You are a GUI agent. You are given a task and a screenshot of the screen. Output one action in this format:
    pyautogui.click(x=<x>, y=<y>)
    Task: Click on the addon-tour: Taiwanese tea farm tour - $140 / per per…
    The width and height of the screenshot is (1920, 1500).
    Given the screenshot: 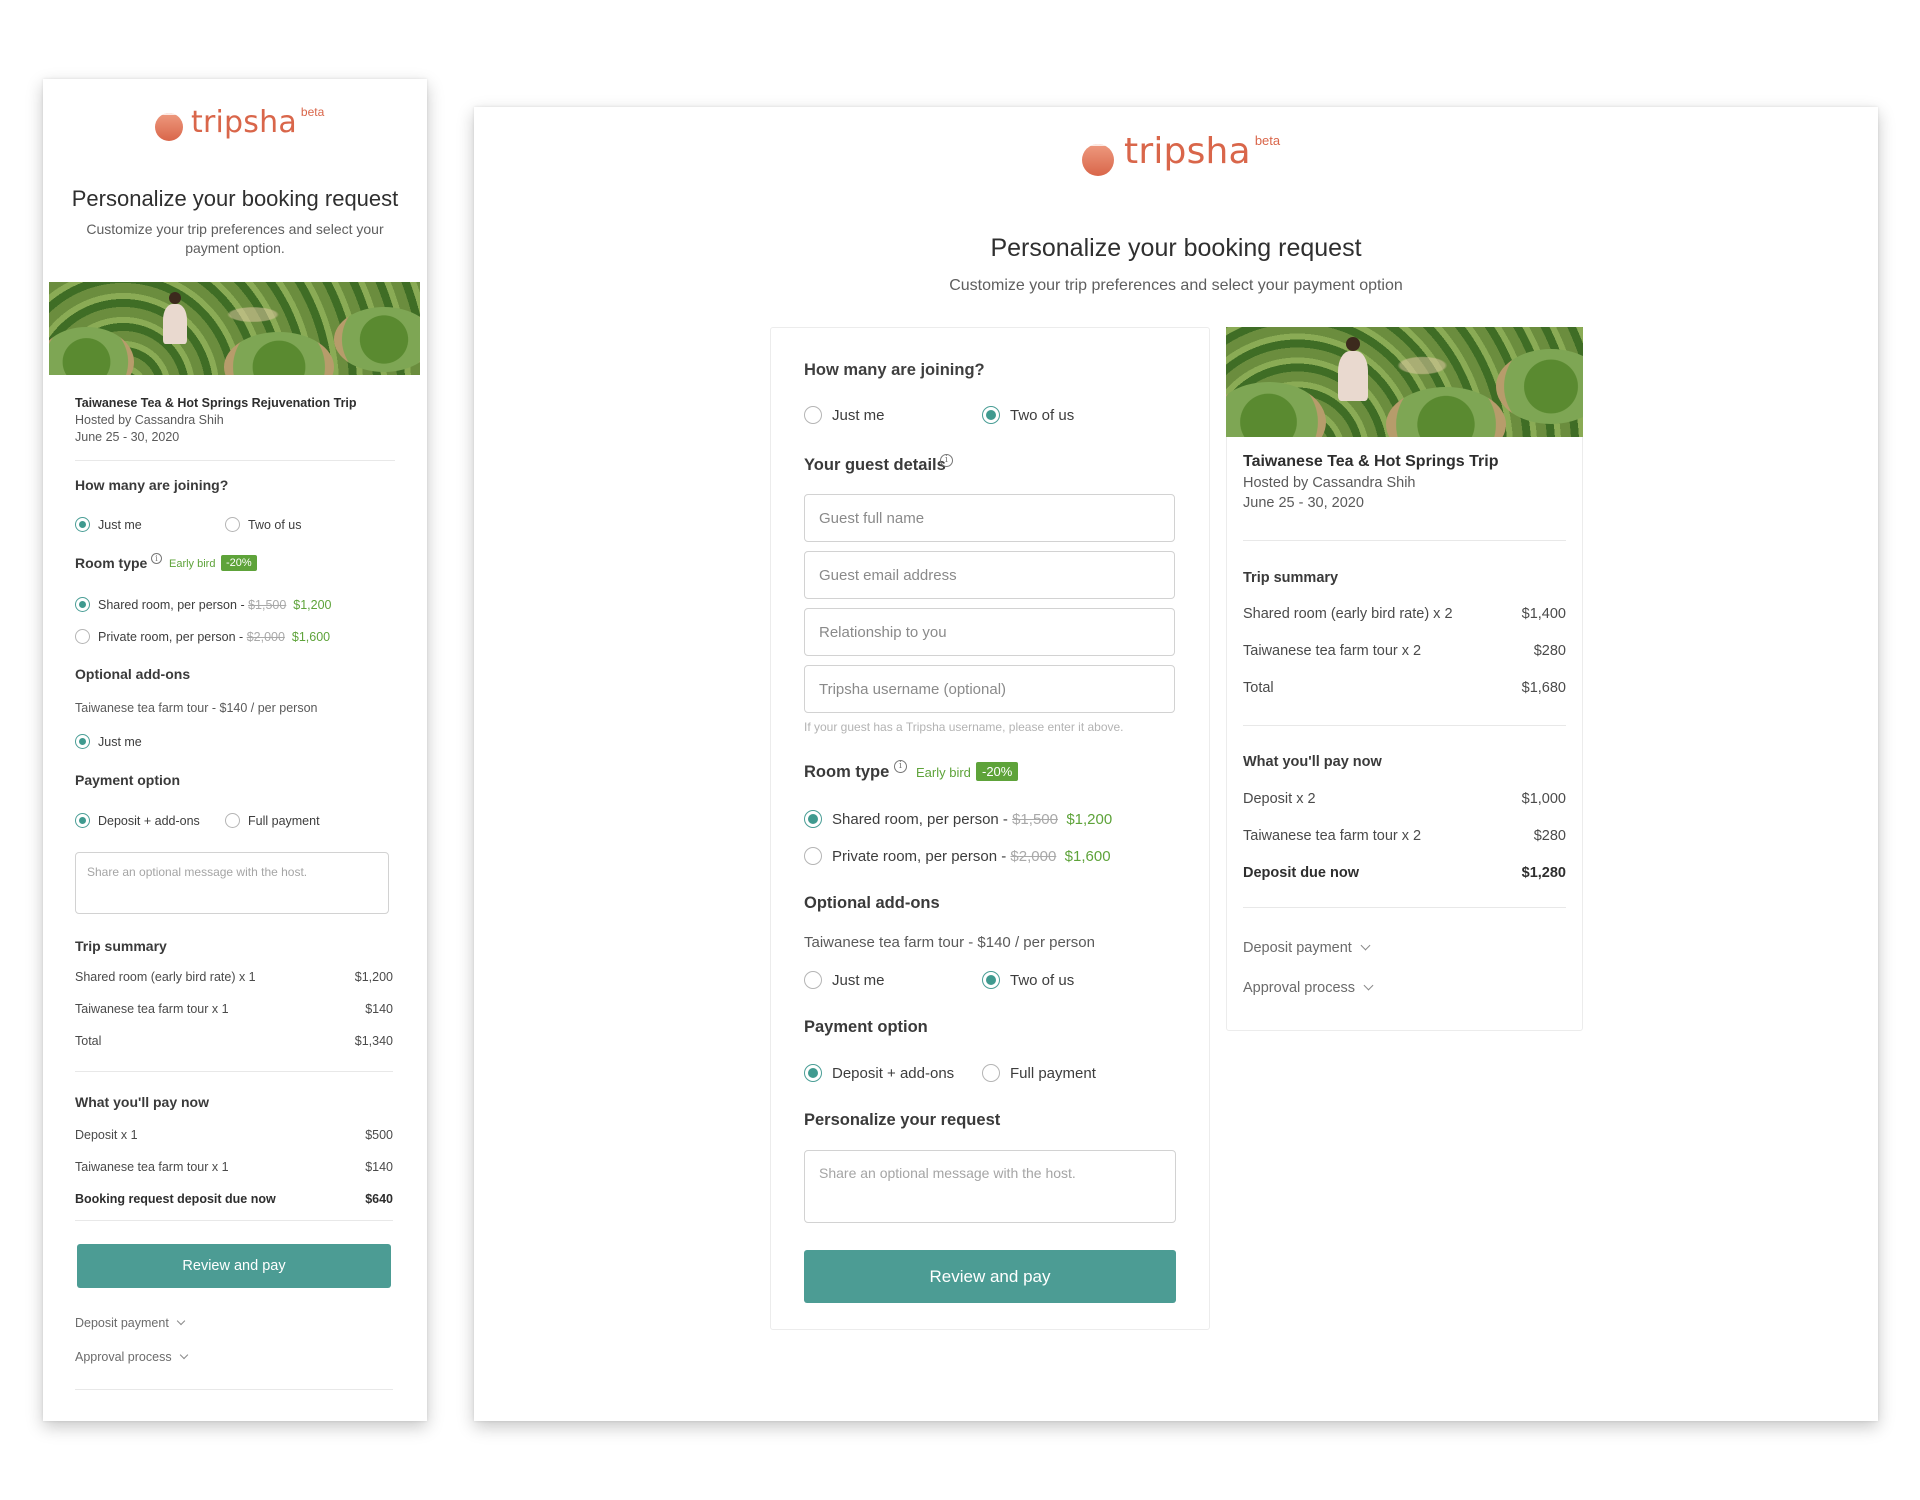 What is the action you would take?
    pyautogui.click(x=949, y=942)
    